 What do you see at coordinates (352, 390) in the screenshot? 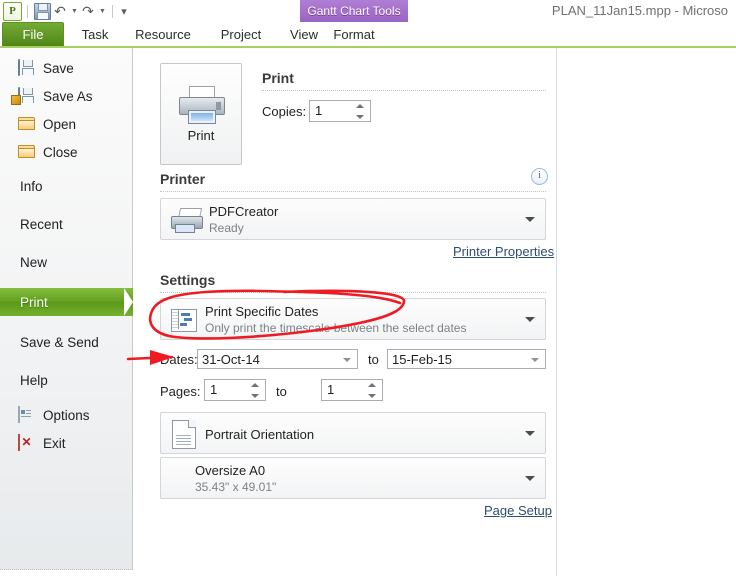
I see `page-to-stepper: 1` at bounding box center [352, 390].